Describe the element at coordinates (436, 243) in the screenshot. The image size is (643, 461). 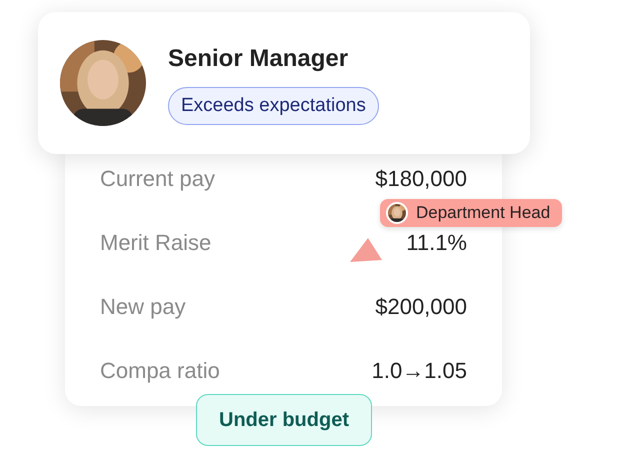
I see `row-value: 11.1%` at that location.